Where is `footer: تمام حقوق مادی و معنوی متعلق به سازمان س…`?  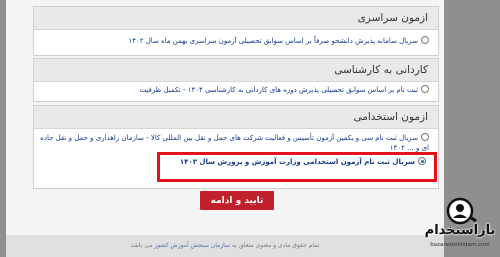
footer: تمام حقوق مادی و معنوی متعلق به سازمان س… is located at coordinates (225, 246).